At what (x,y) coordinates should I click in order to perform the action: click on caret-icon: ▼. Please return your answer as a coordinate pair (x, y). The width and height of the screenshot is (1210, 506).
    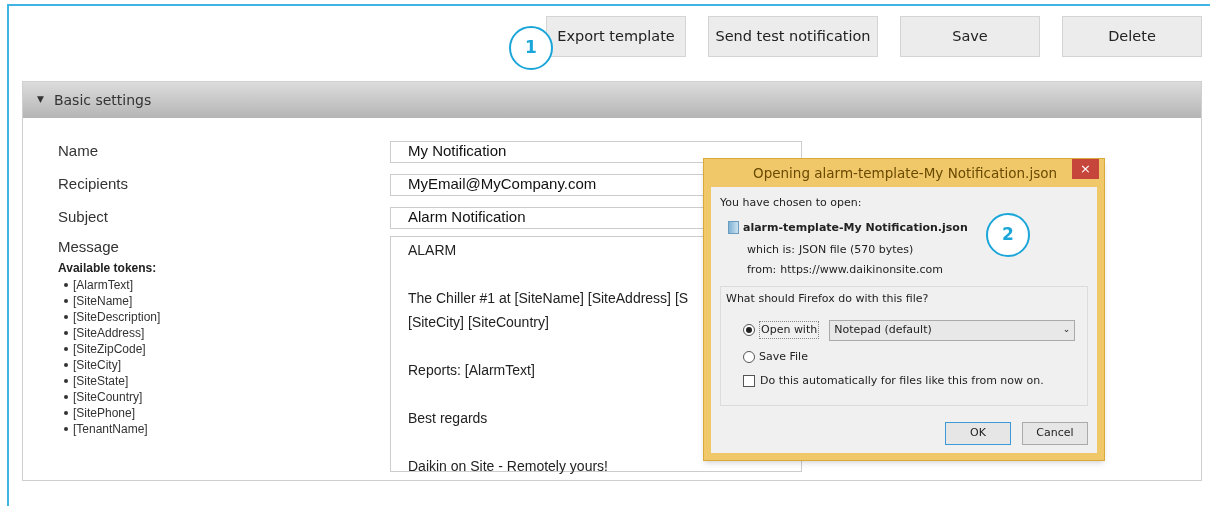
    Looking at the image, I should click on (40, 100).